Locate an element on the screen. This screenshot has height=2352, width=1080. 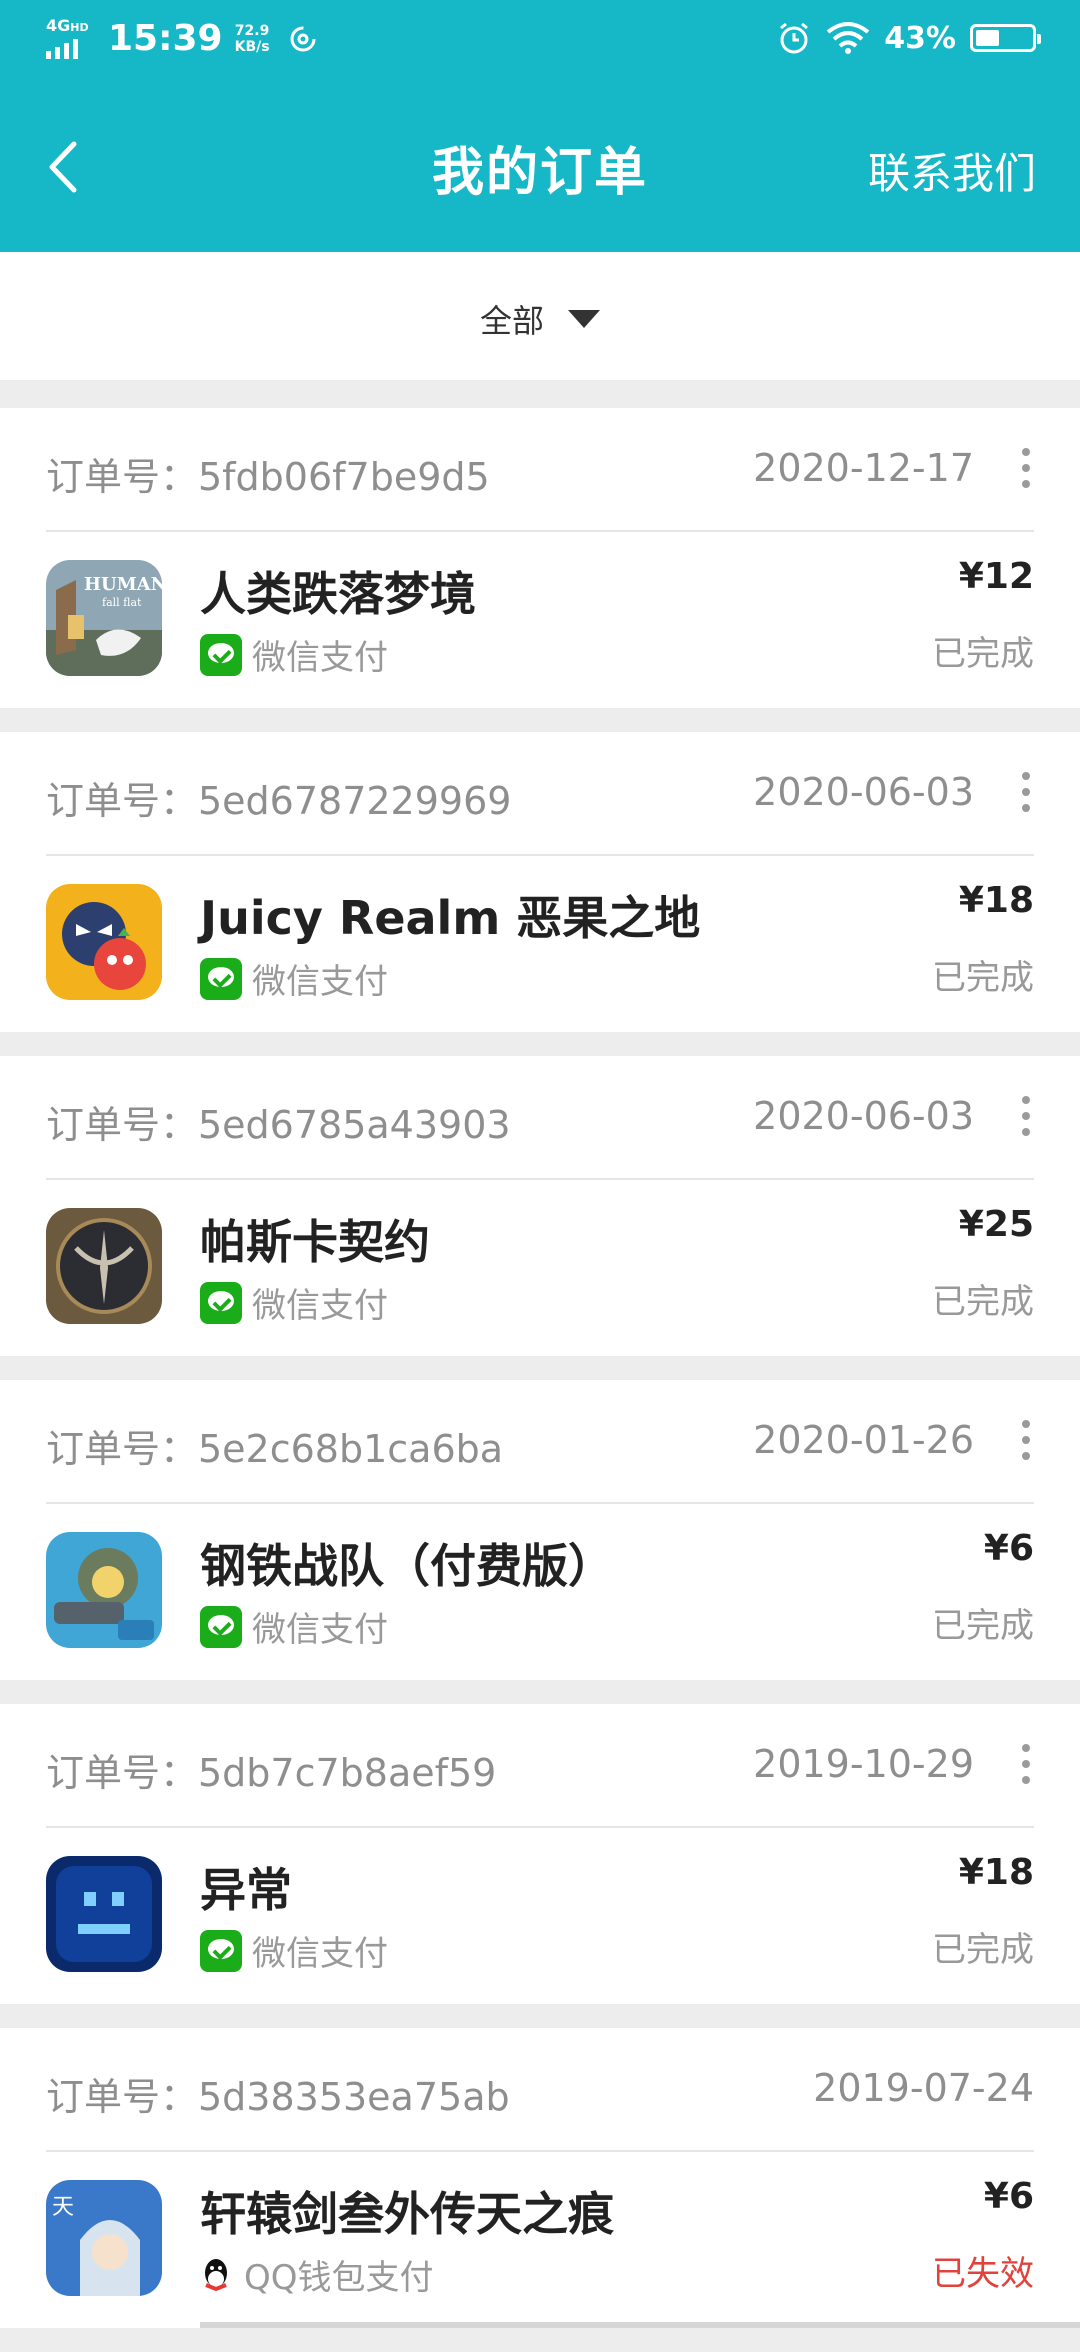
filter-dropdown: 全部 is located at coordinates (540, 319).